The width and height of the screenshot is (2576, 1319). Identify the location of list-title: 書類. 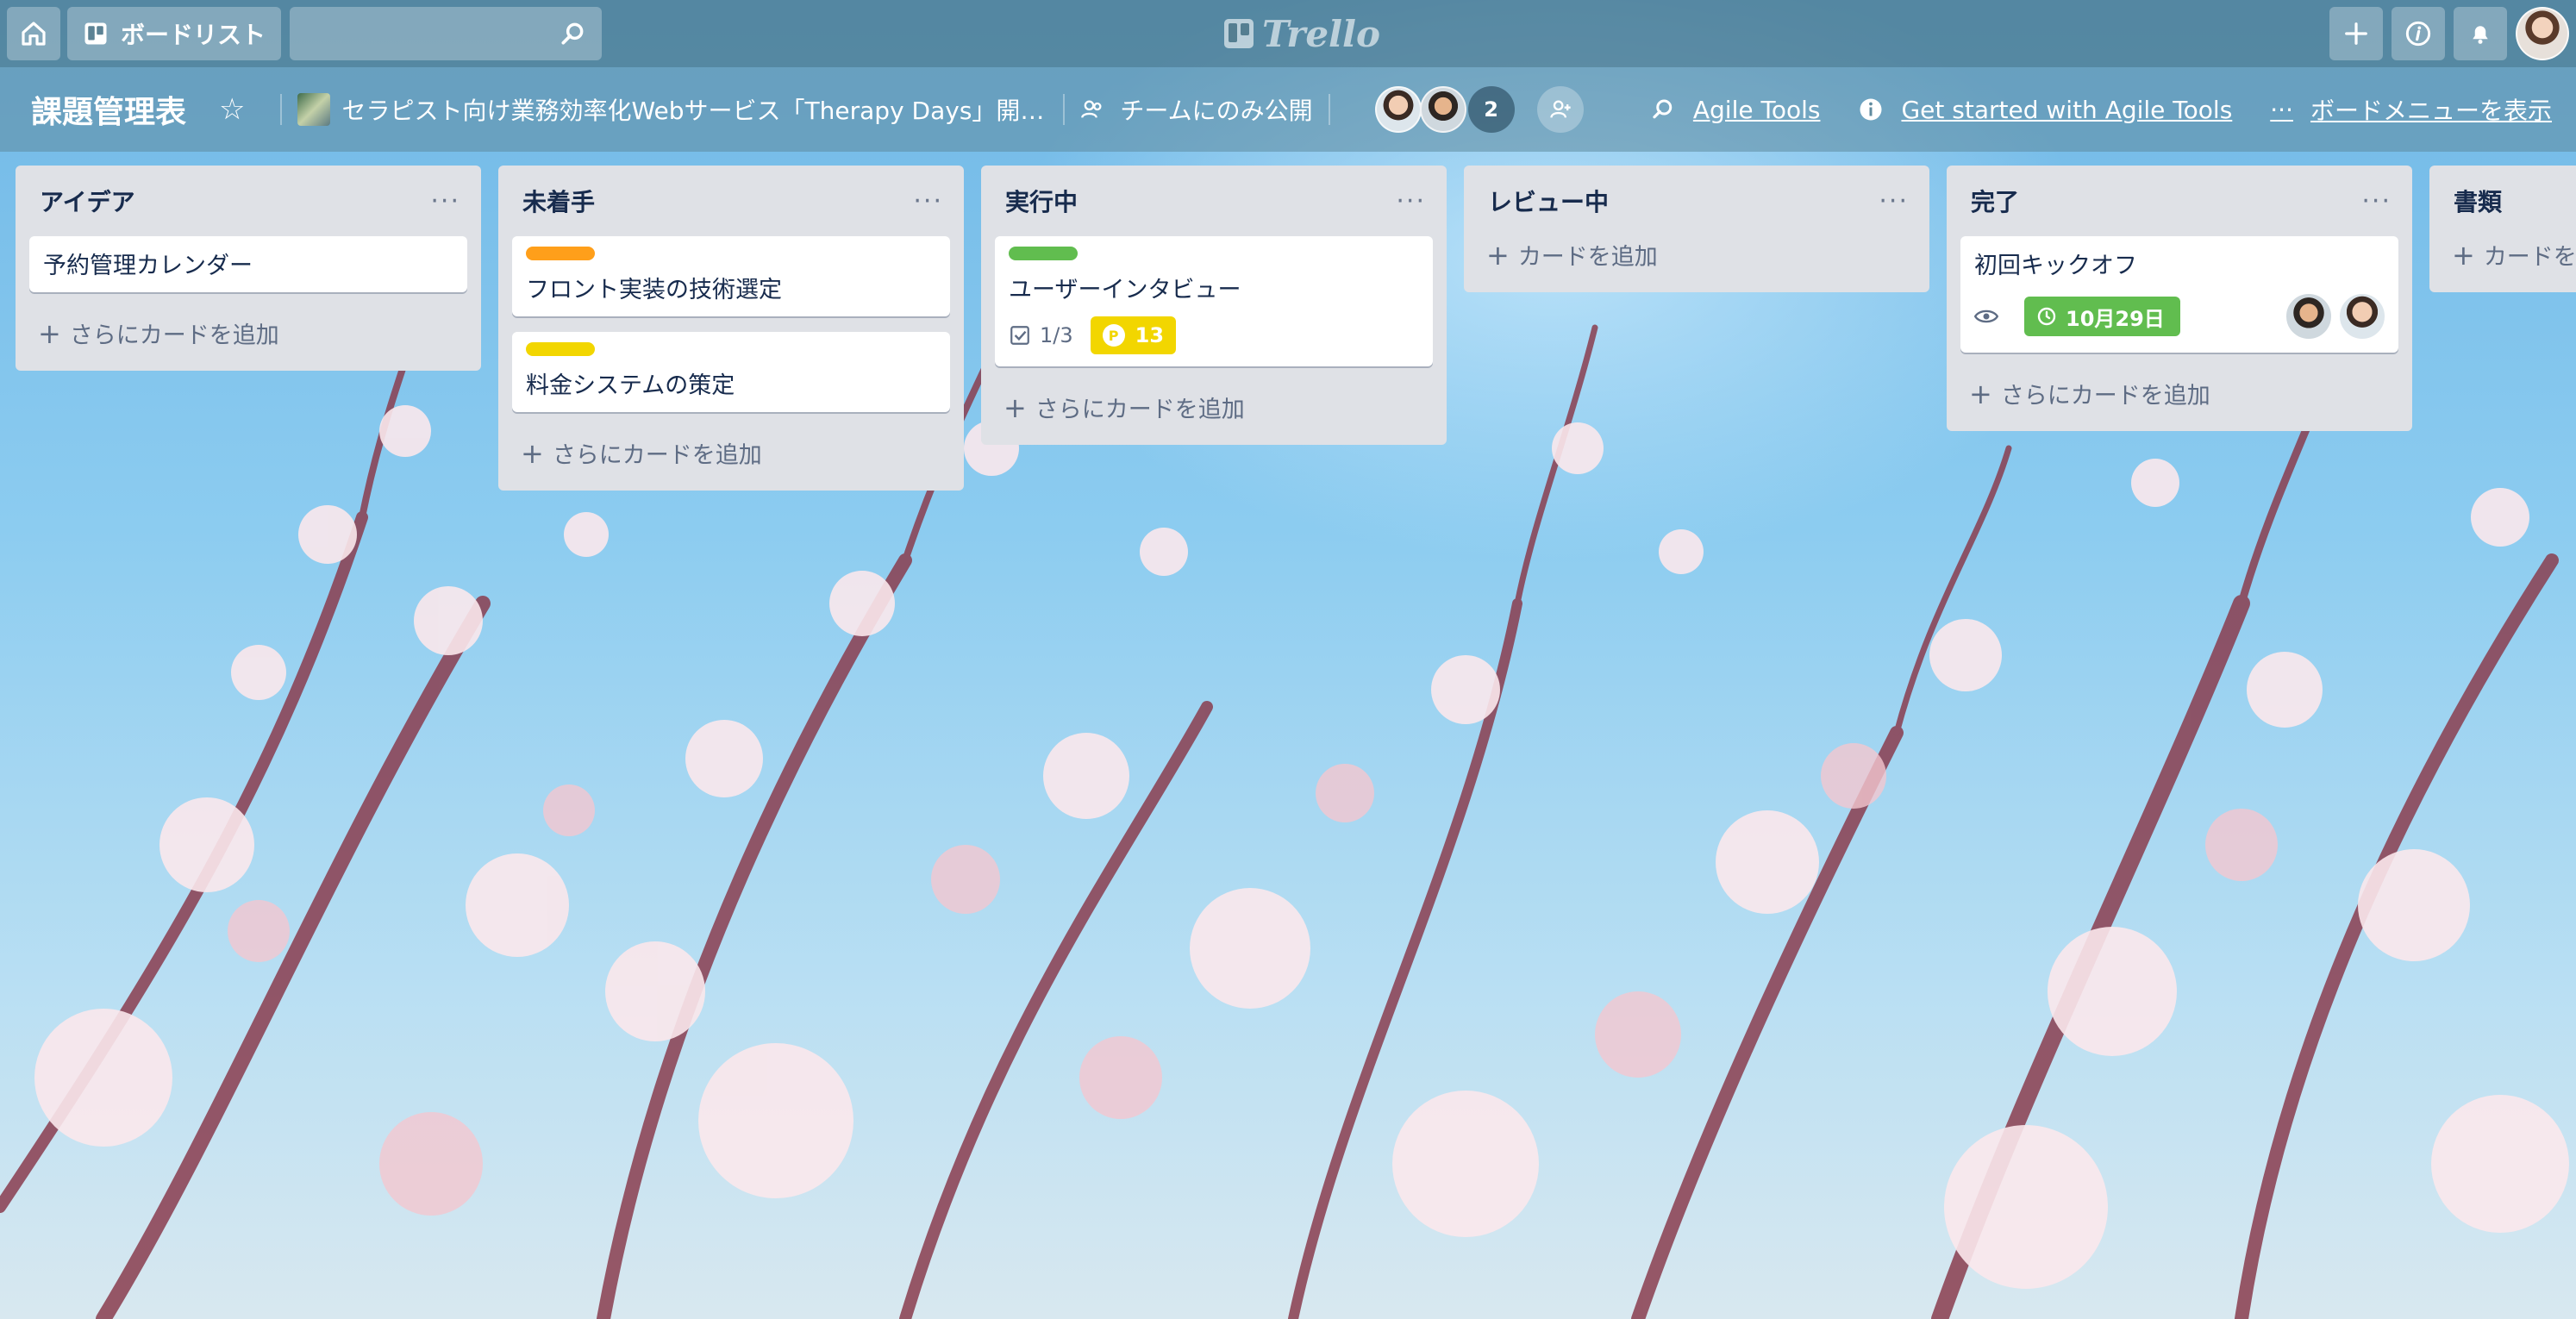
(2478, 201).